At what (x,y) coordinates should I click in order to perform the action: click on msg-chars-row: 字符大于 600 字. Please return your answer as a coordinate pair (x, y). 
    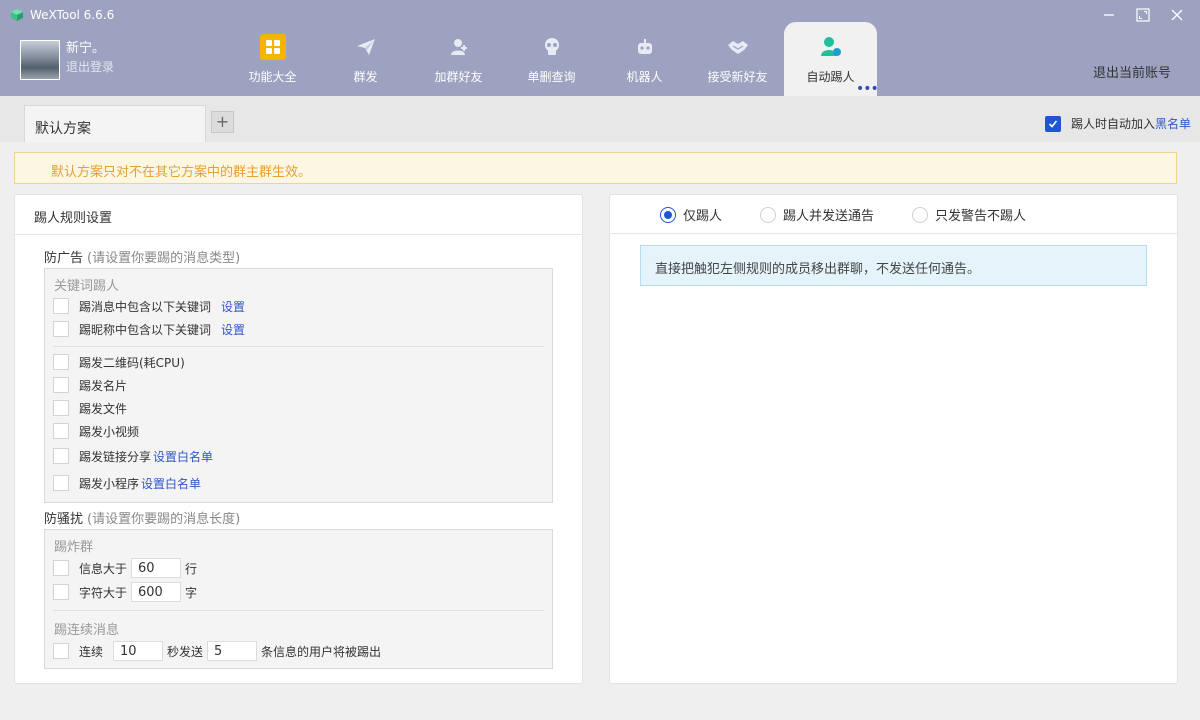
    Looking at the image, I should click on (125, 592).